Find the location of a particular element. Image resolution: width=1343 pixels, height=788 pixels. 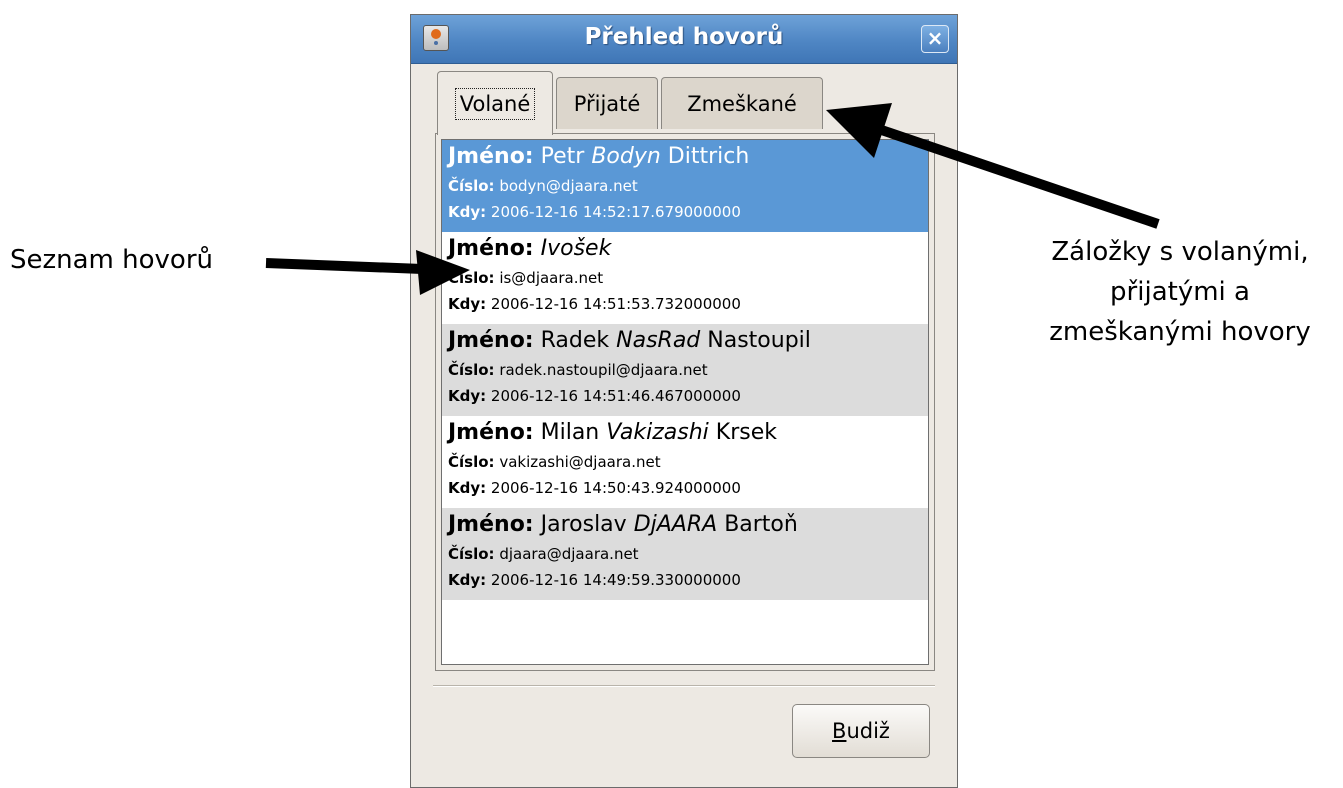

tab-label: Volané is located at coordinates (495, 103).